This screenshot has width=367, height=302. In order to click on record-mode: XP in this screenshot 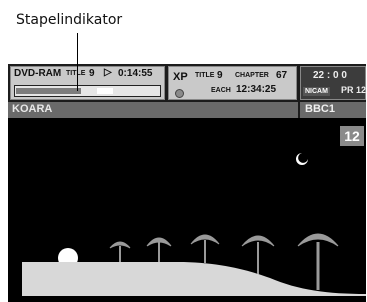, I will do `click(180, 77)`.